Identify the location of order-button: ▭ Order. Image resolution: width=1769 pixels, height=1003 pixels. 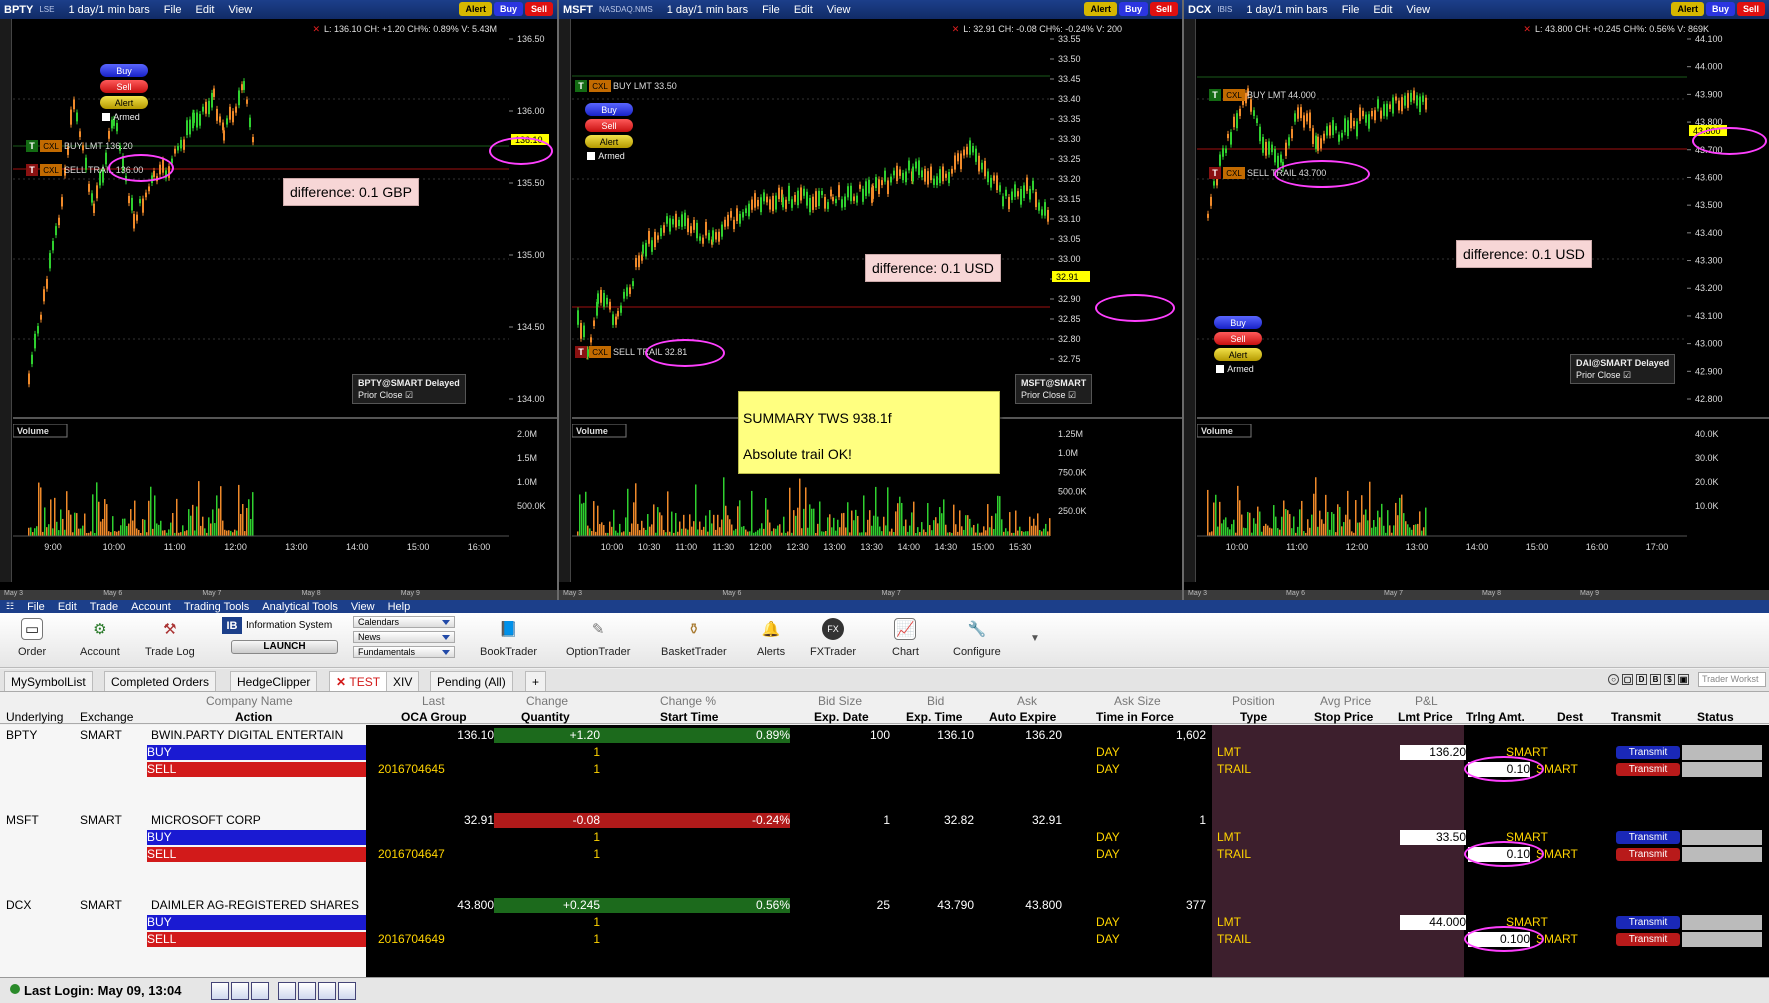
(32, 638).